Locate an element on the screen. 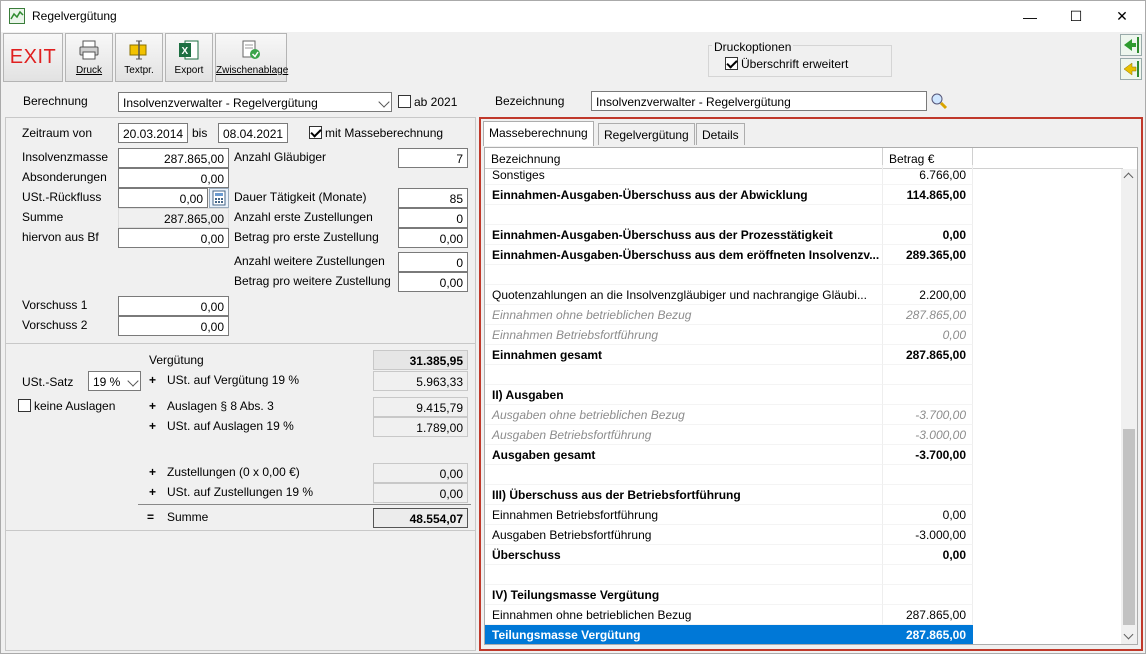 This screenshot has height=654, width=1146. ust-rueckfluss-input: 0,00 is located at coordinates (163, 198).